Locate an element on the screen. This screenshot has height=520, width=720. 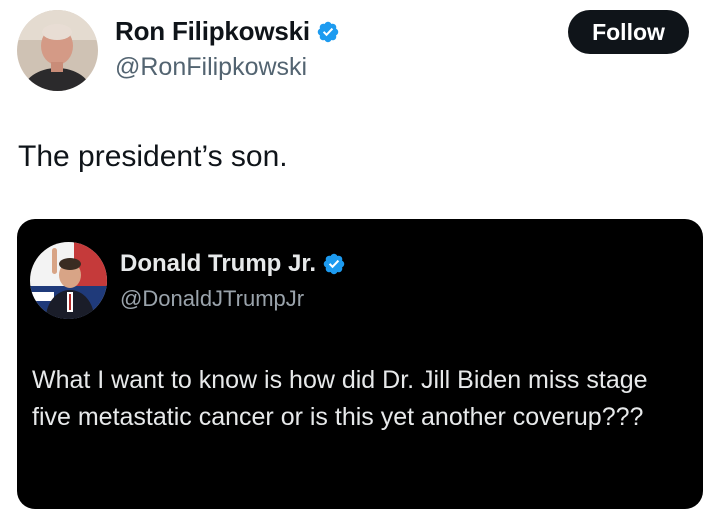
quoted-author-avatar is located at coordinates (68, 280).